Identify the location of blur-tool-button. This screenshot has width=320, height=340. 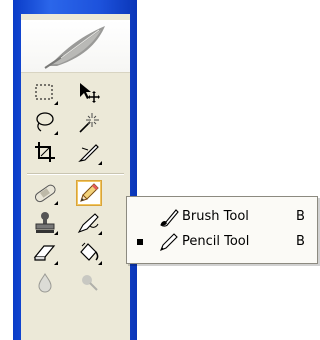
(45, 283).